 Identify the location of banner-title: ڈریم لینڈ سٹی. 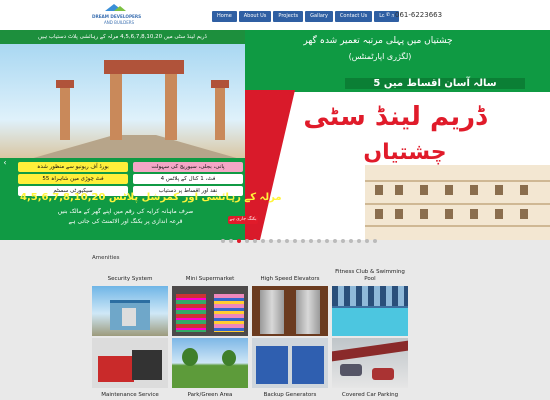
(395, 117).